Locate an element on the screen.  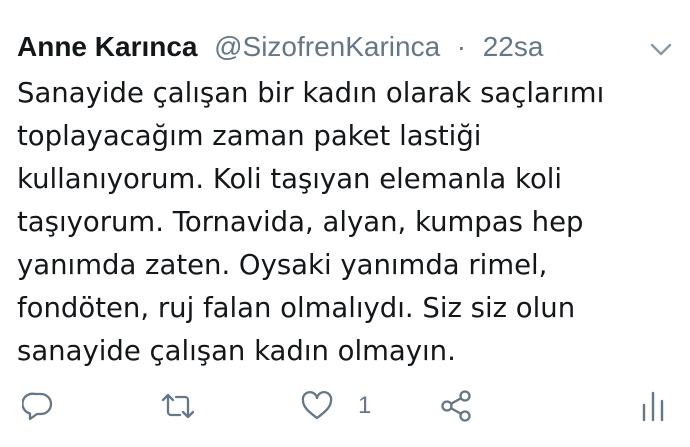
chevron-down-icon is located at coordinates (661, 49).